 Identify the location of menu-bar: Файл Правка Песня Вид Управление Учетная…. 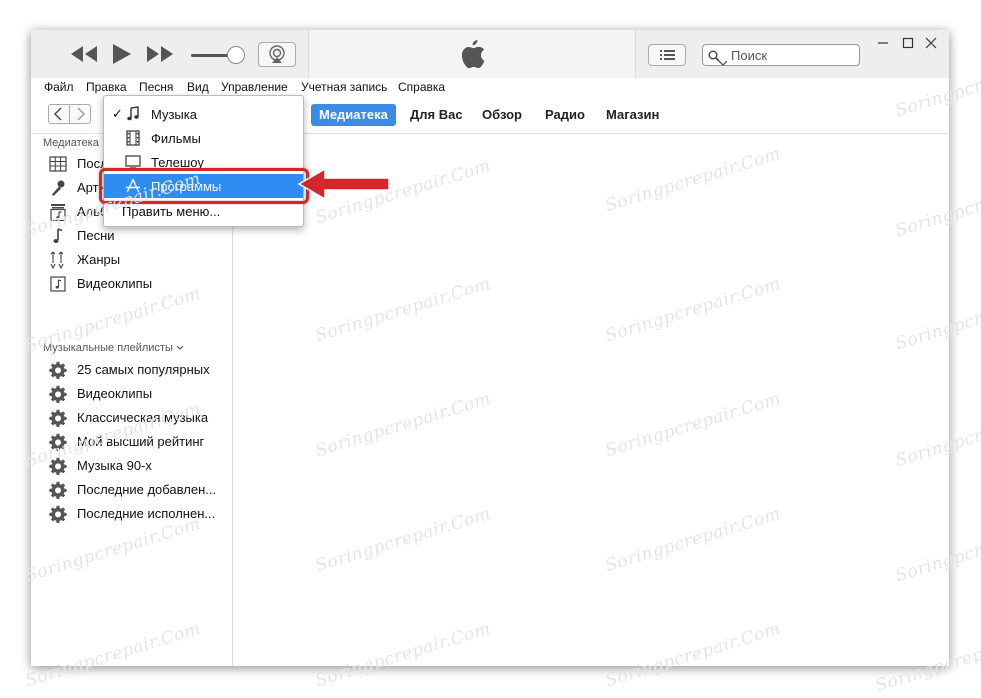
(490, 87).